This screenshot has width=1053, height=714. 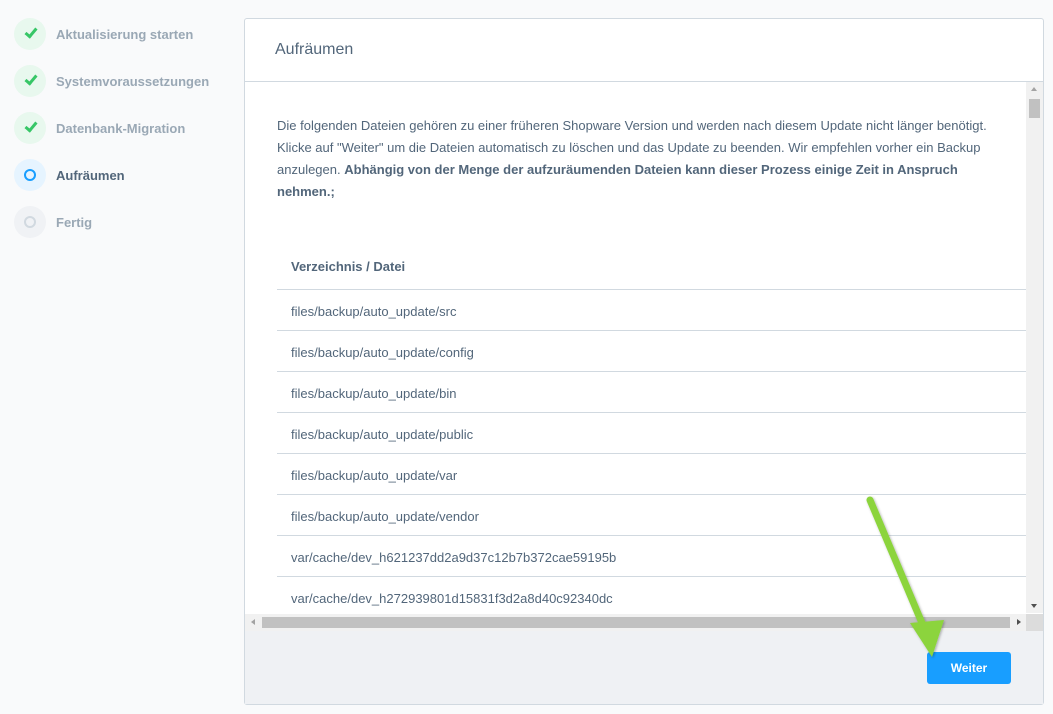 I want to click on step-label: Aktualisierung starten, so click(x=125, y=34).